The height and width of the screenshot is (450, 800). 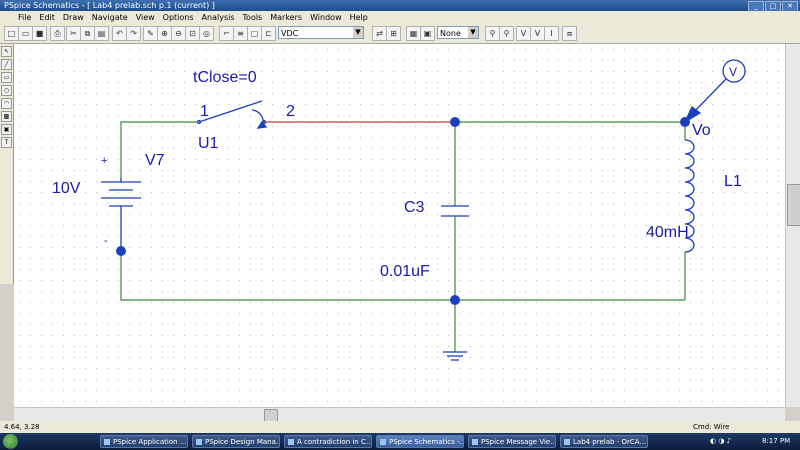 What do you see at coordinates (145, 17) in the screenshot?
I see `menu-view: View` at bounding box center [145, 17].